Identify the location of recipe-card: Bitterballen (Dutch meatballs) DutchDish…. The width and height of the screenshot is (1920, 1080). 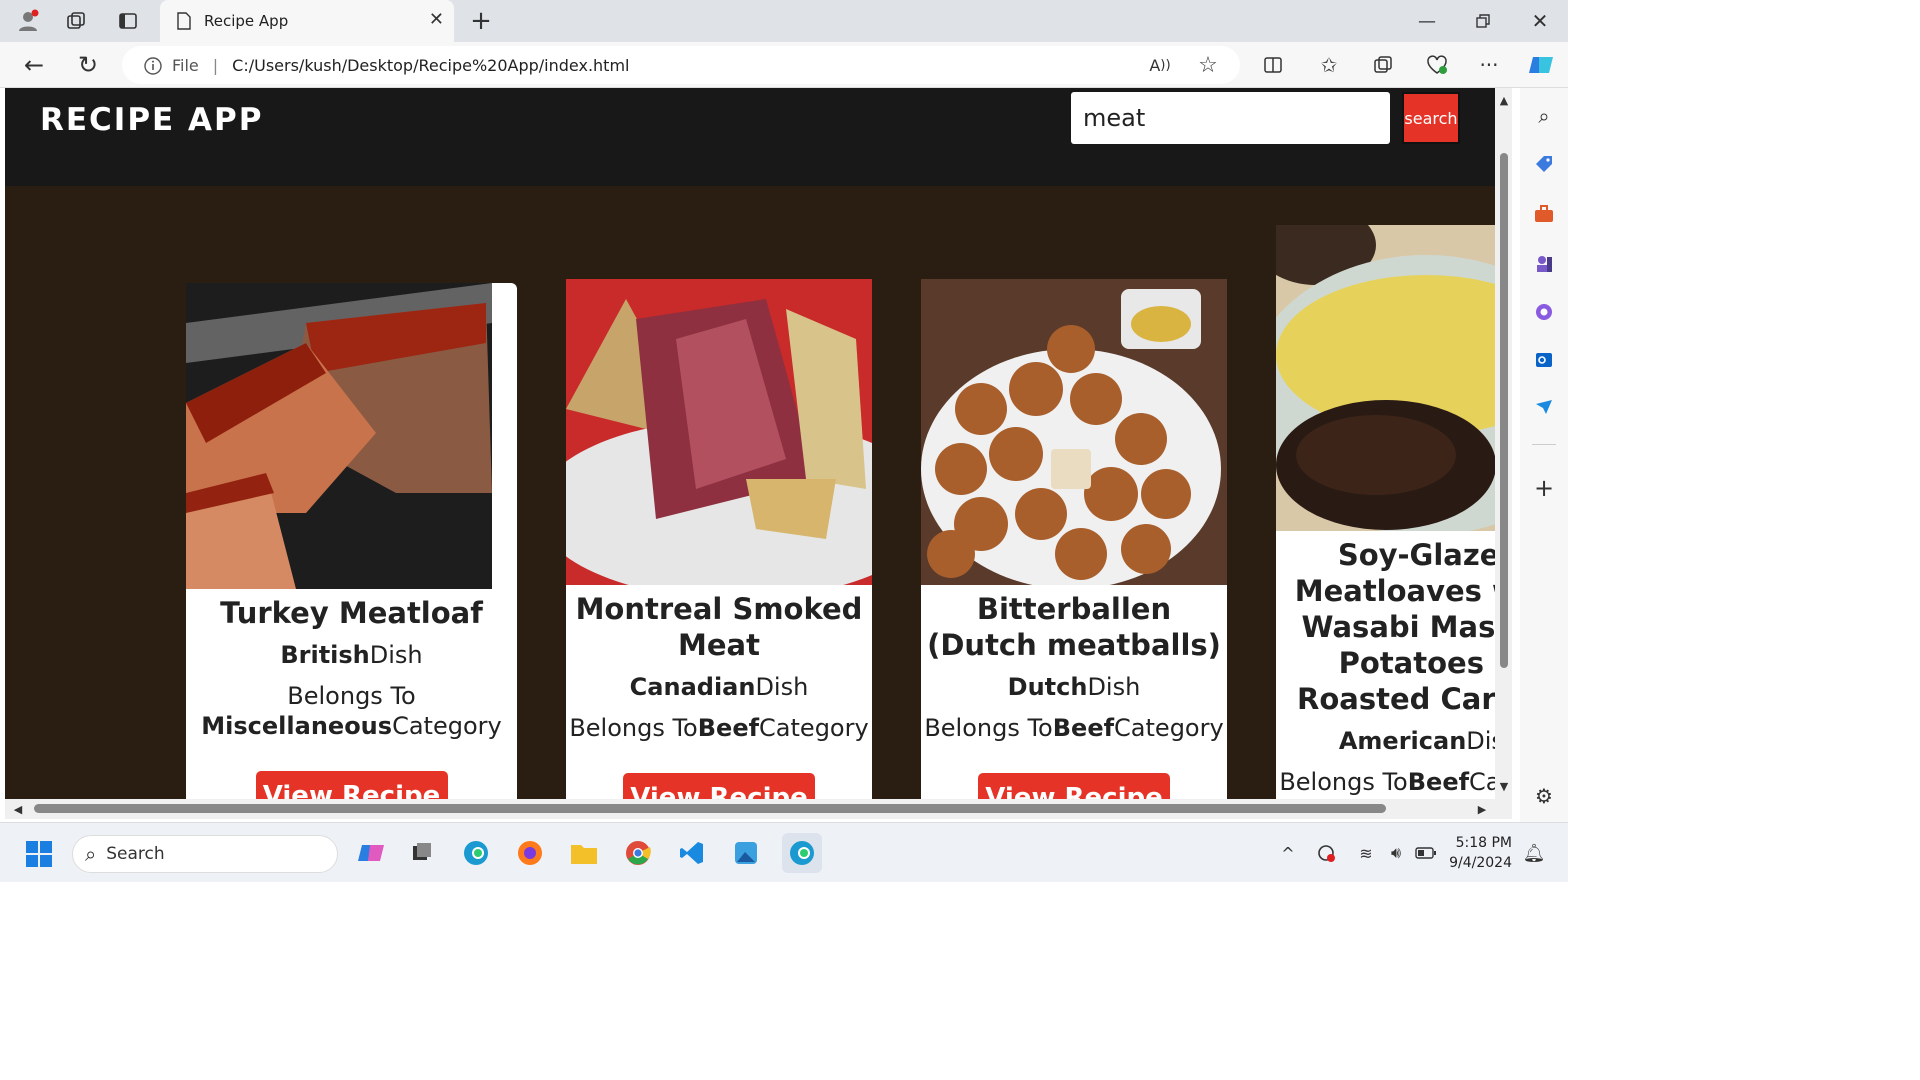
(1074, 539).